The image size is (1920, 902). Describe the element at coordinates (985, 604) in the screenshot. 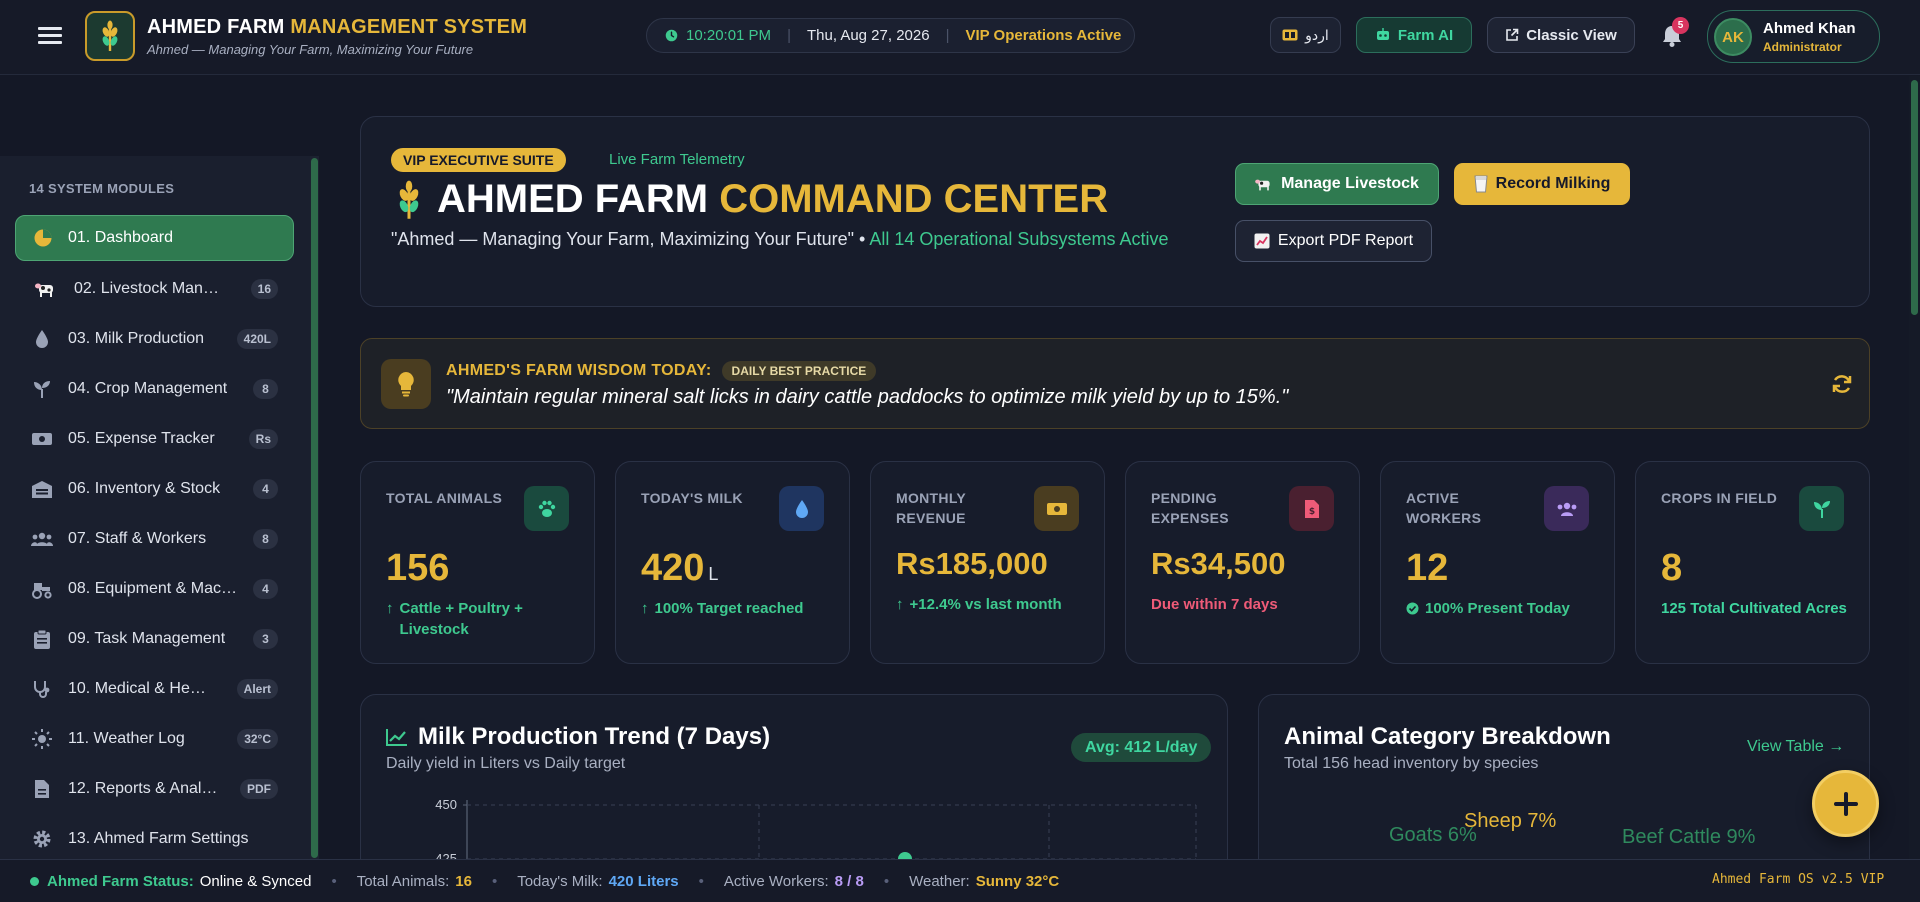

I see `stat-note-text: +12.4% vs last month` at that location.